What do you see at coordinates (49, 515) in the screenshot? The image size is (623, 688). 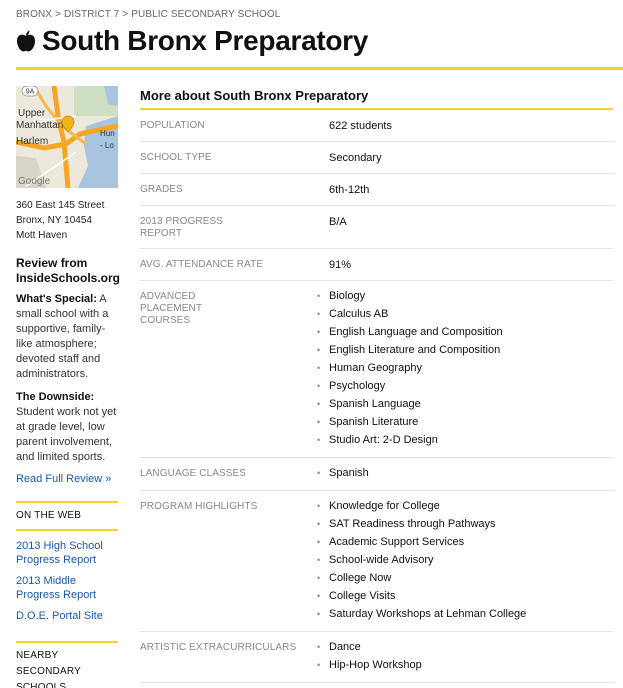 I see `on-the-web-heading: ON THE WEB` at bounding box center [49, 515].